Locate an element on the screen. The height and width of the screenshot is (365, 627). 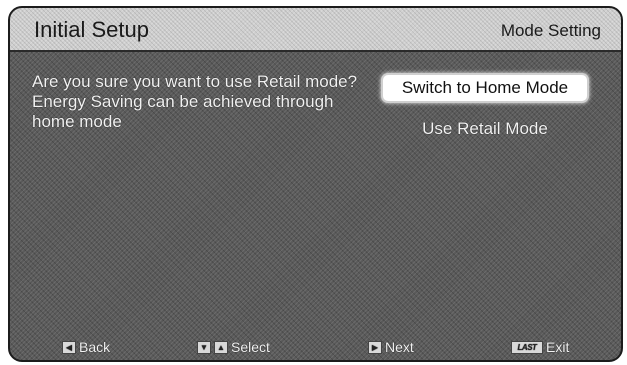
next-hint: ▶ Next is located at coordinates (391, 347).